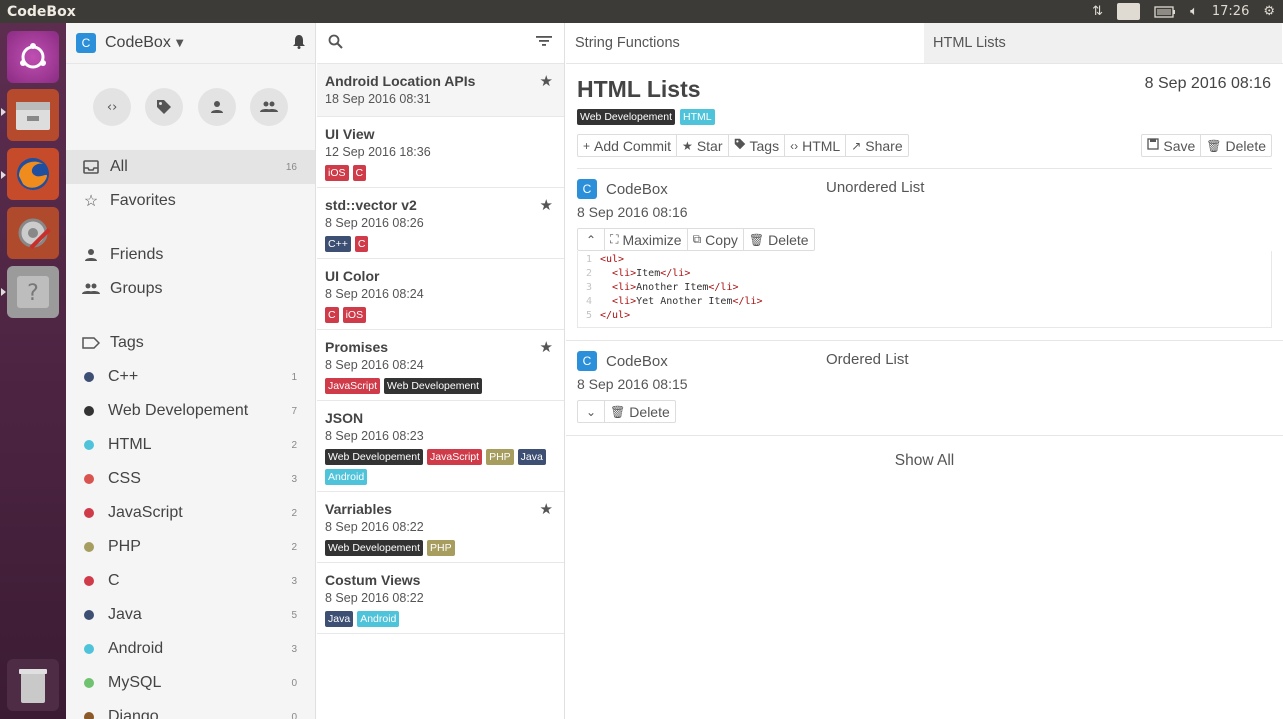  What do you see at coordinates (33, 115) in the screenshot?
I see `file-manager-icon` at bounding box center [33, 115].